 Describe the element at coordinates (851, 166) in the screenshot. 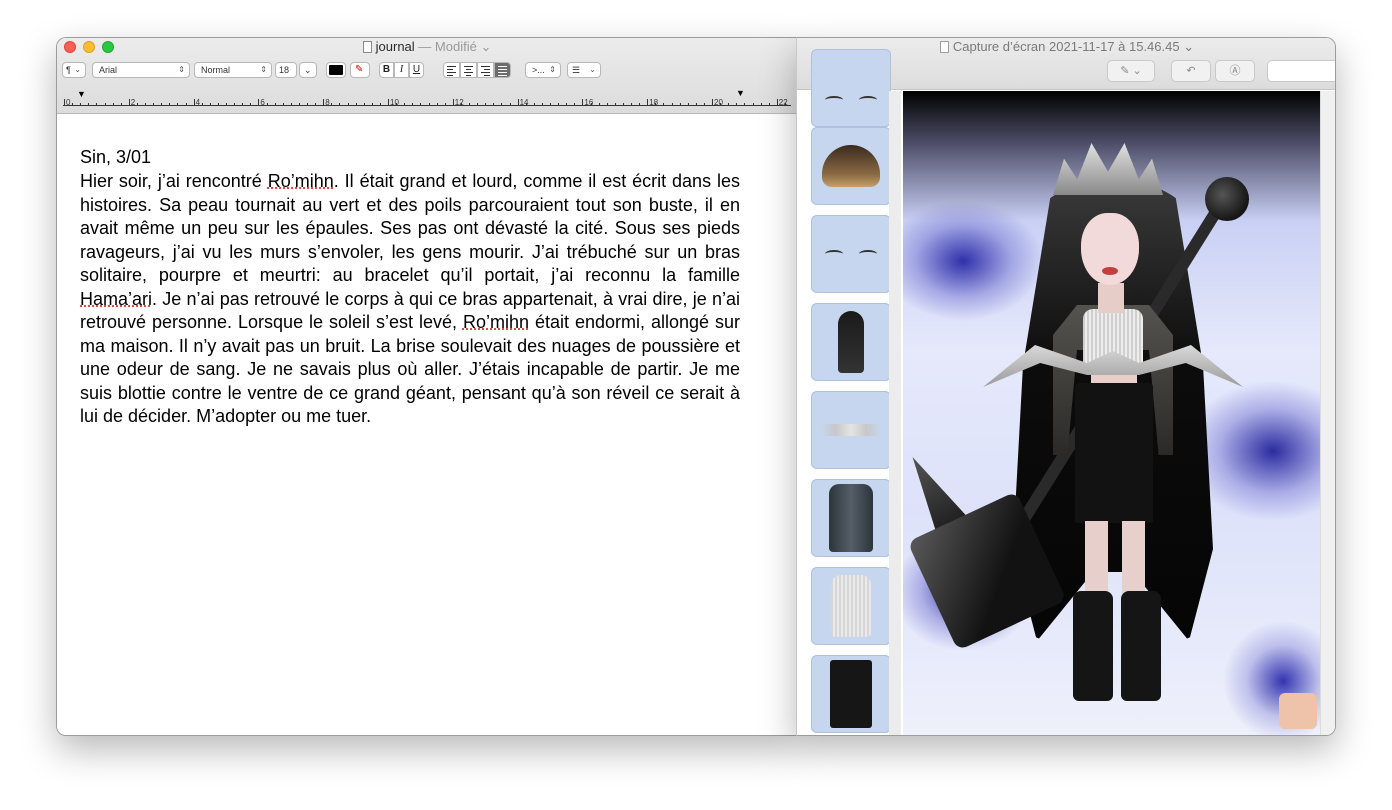

I see `thumbnail-hair-top` at that location.